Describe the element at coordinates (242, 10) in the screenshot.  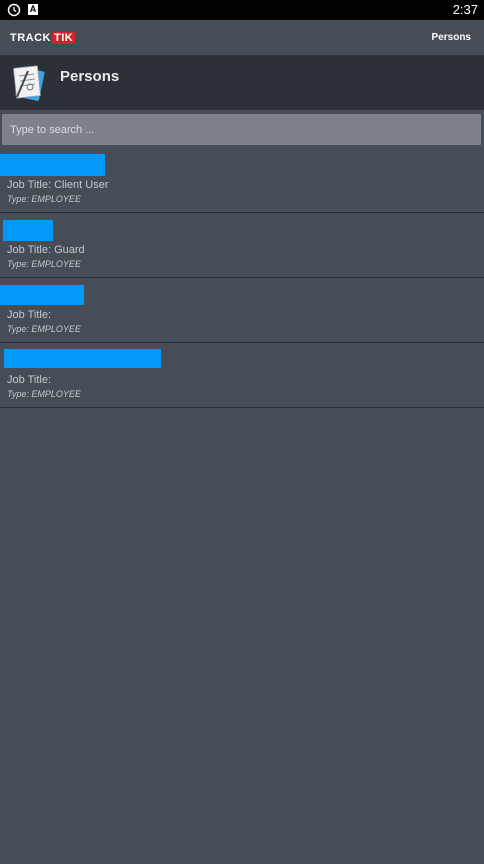
I see `status-bar: A 2:37` at that location.